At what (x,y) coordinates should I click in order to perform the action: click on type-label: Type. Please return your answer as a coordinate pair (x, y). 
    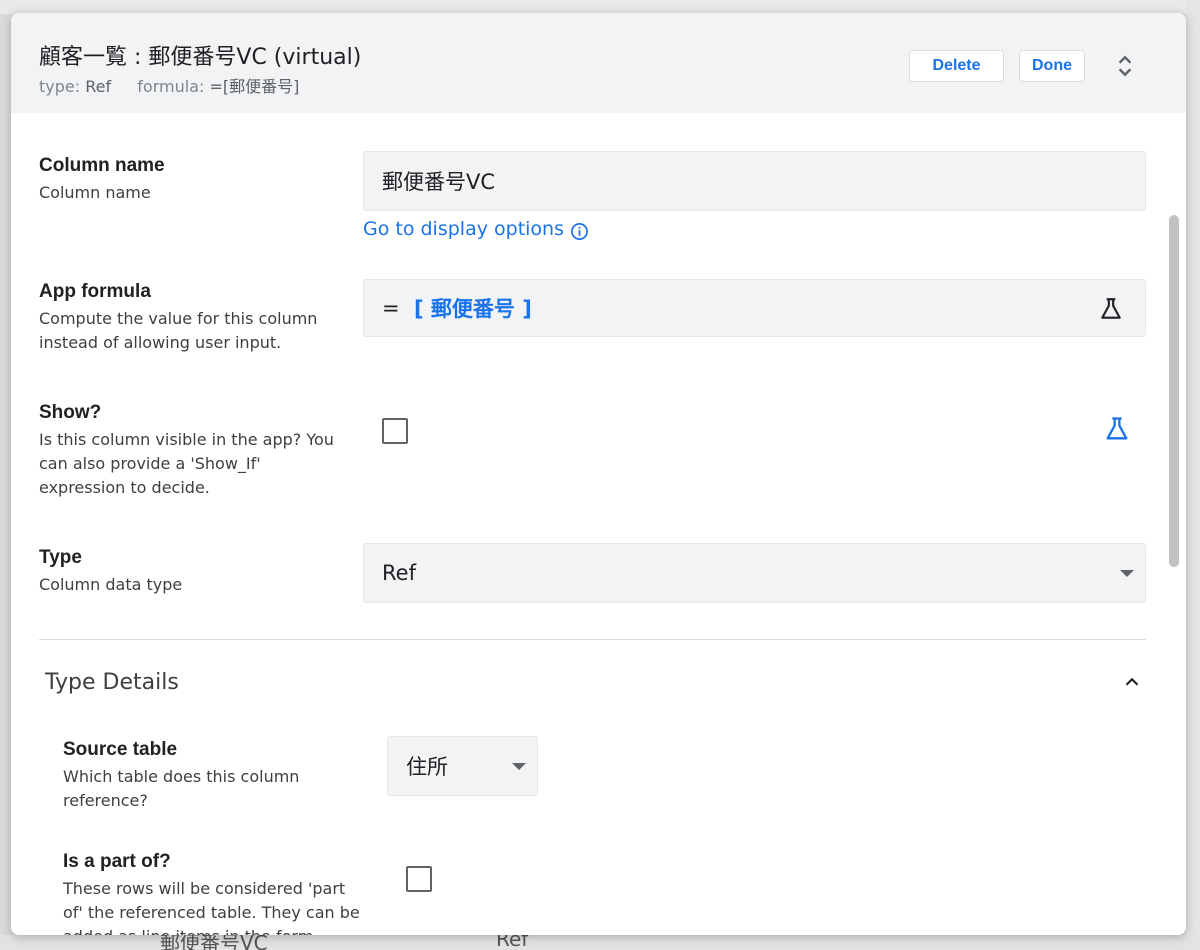
    Looking at the image, I should click on (60, 557).